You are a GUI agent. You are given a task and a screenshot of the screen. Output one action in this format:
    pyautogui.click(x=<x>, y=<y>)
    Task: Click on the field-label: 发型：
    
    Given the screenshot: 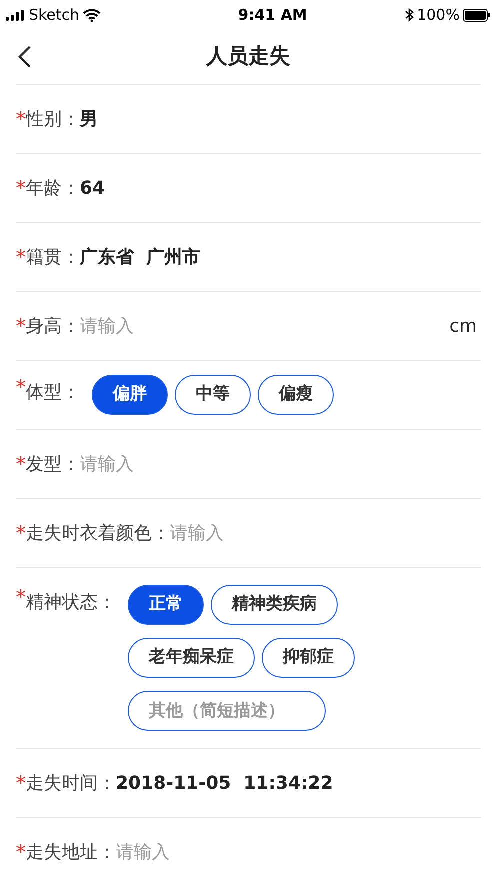 What is the action you would take?
    pyautogui.click(x=53, y=464)
    